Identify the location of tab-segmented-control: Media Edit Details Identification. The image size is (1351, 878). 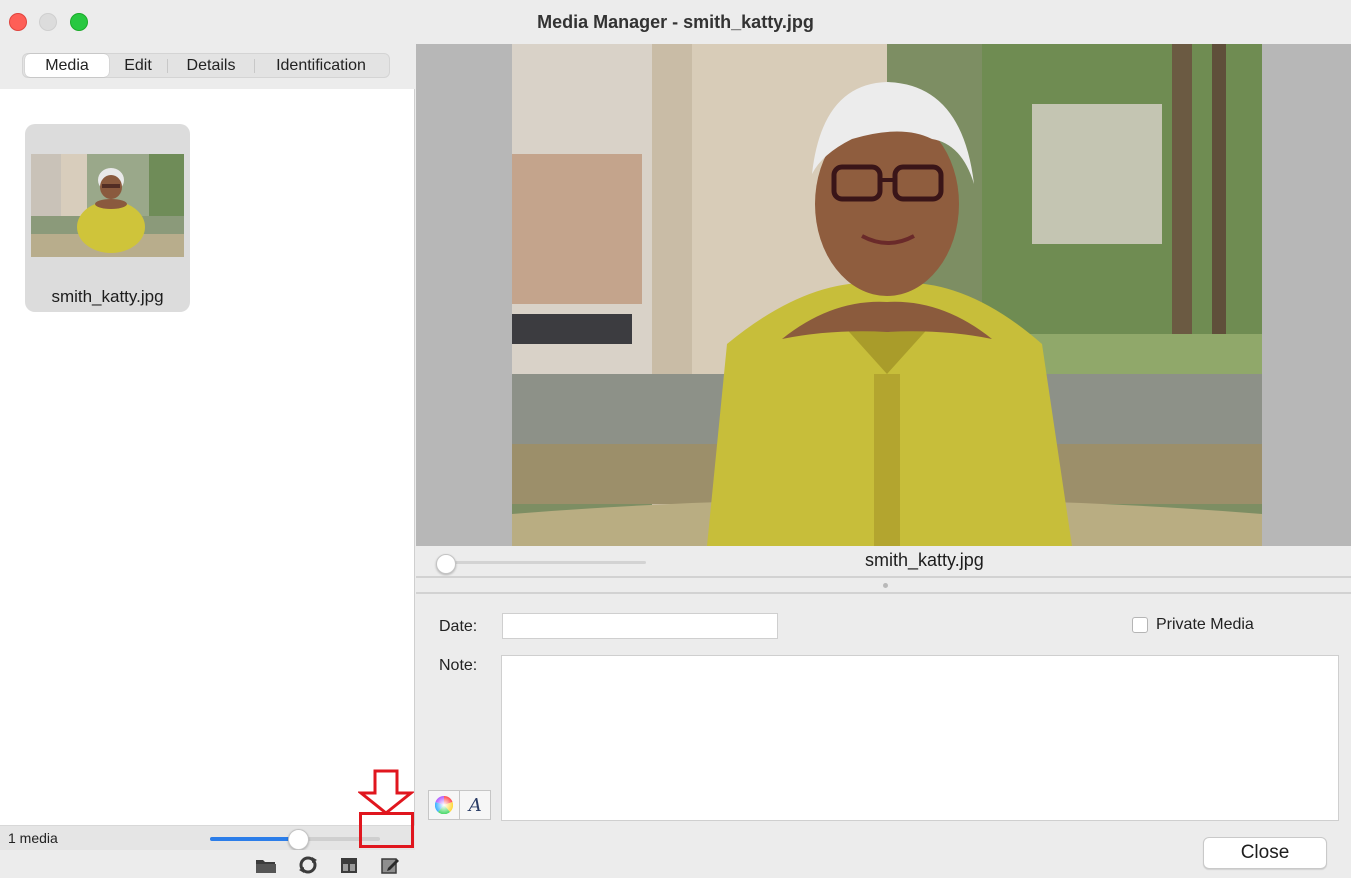
(206, 65).